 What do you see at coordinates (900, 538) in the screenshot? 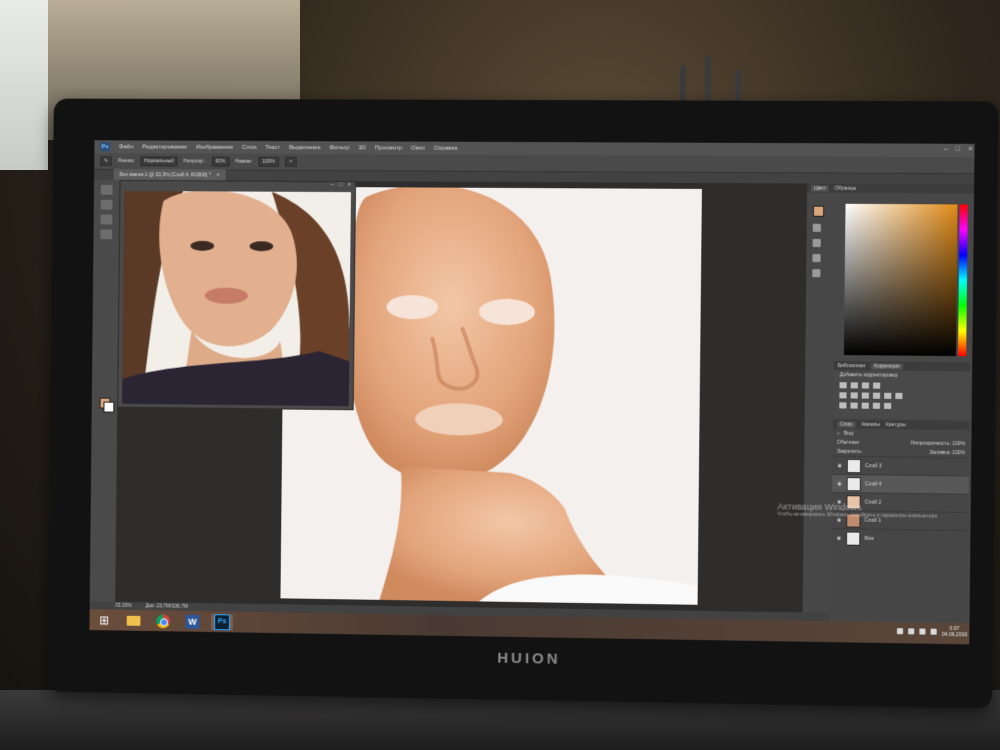
I see `layer-row: ◉ Фон` at bounding box center [900, 538].